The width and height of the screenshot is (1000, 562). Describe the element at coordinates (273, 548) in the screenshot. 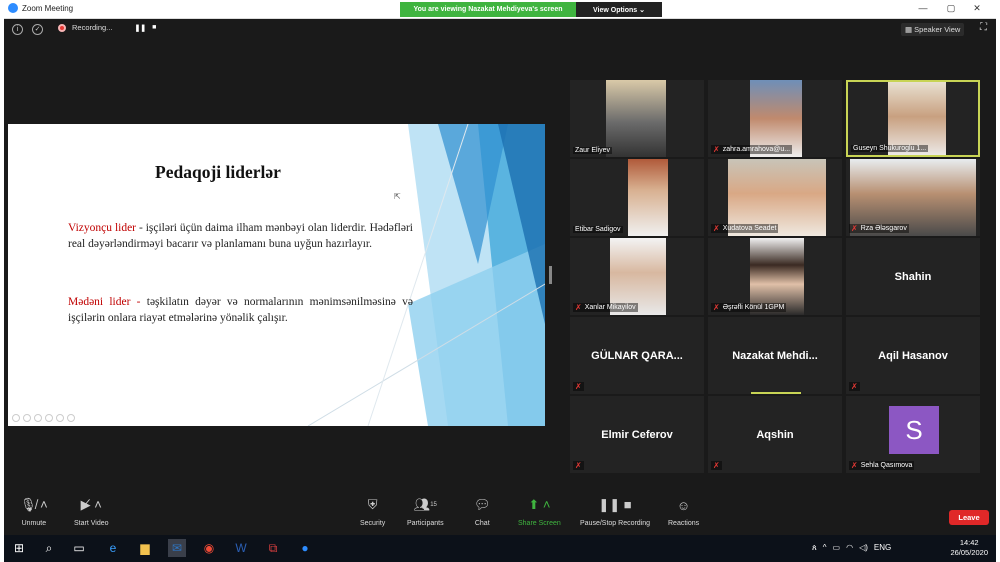

I see `pdf-icon: ⧉` at that location.